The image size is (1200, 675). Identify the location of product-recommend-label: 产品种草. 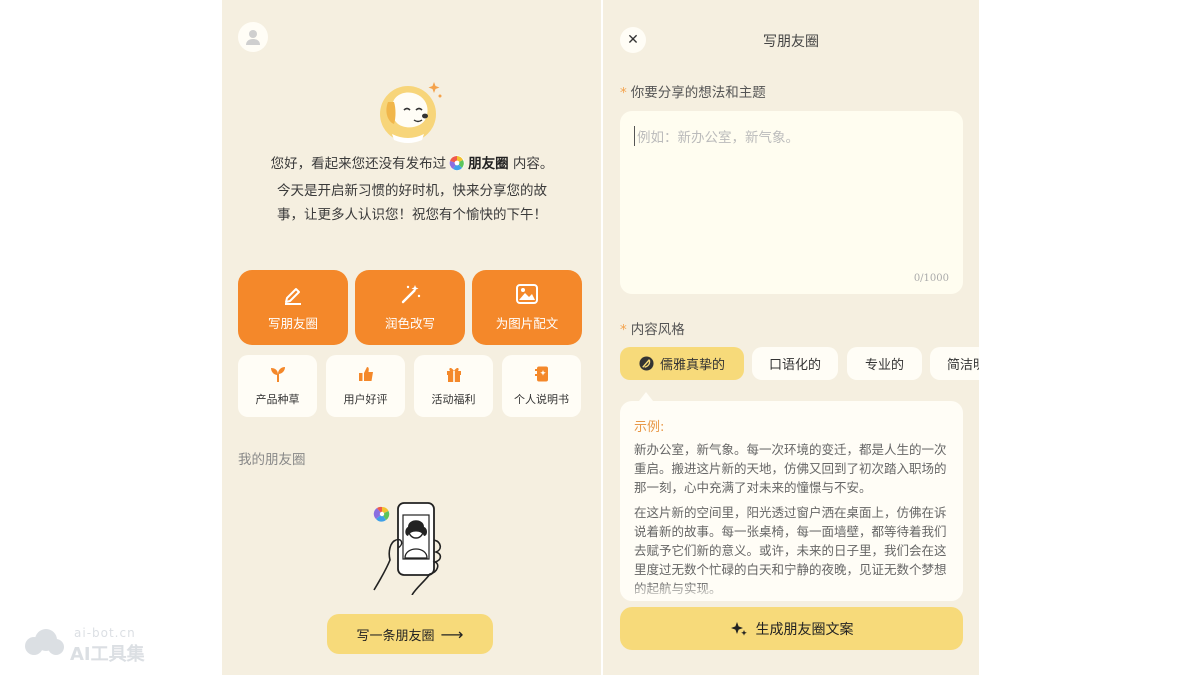
(277, 399).